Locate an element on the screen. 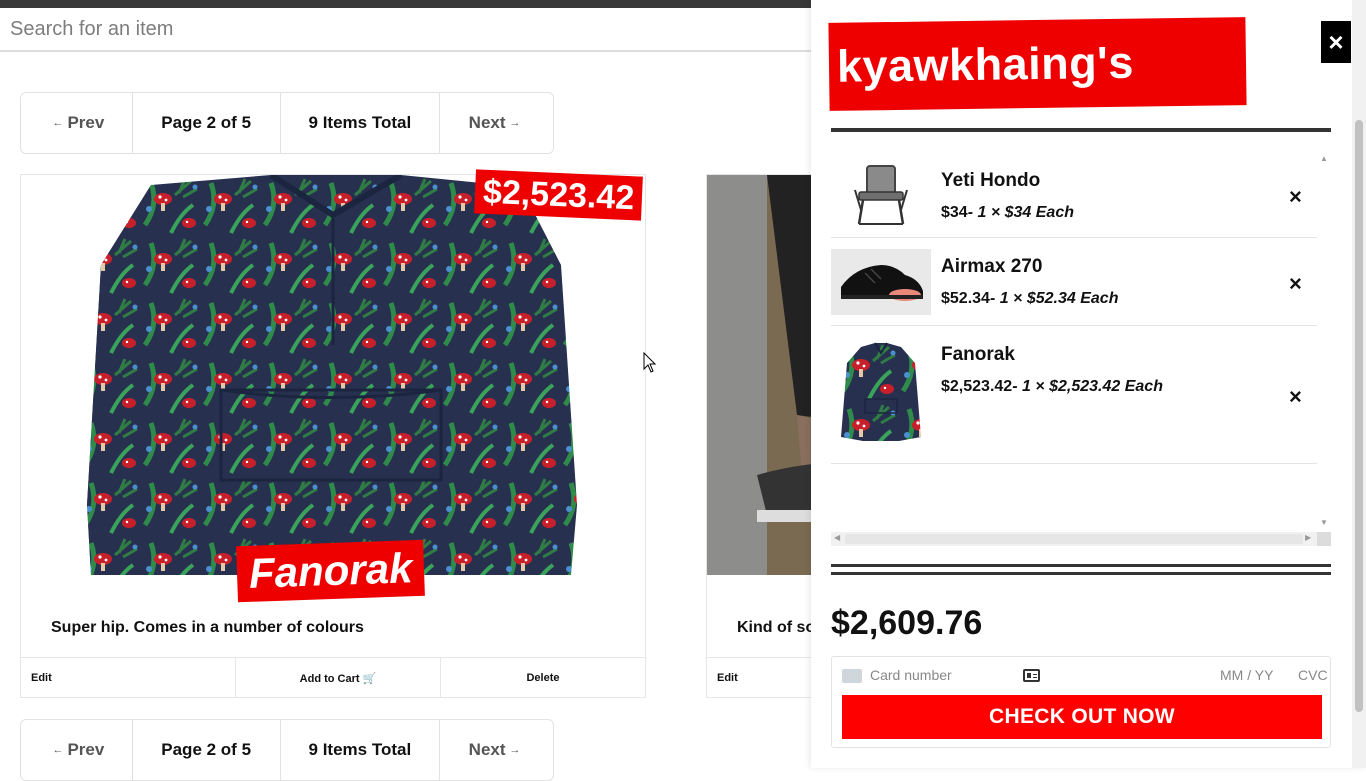  expiry-input: MM / YY is located at coordinates (1246, 675).